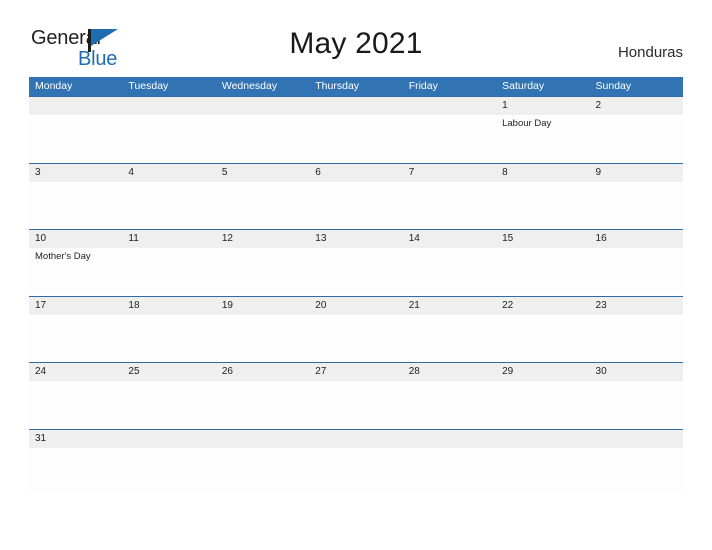 This screenshot has height=550, width=712. I want to click on day-event: Labour Day, so click(527, 123).